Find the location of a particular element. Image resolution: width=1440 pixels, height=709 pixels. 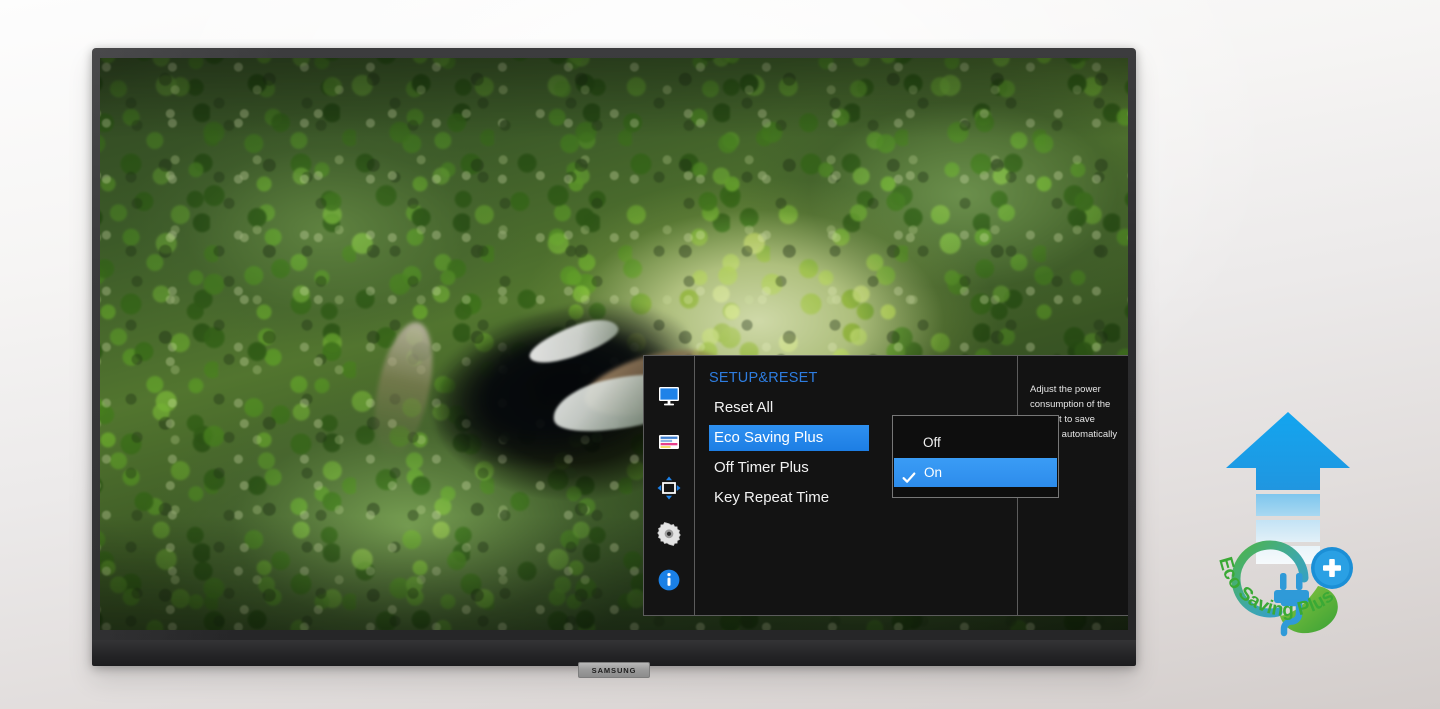

screen-adjust-icon is located at coordinates (669, 488).